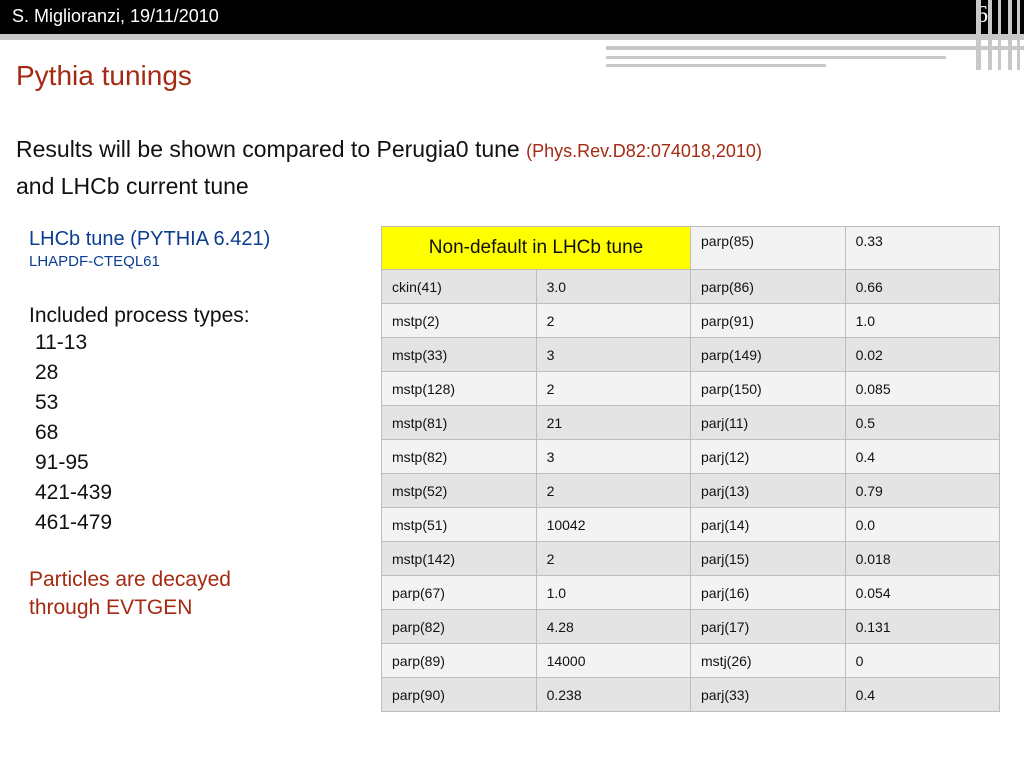 This screenshot has height=768, width=1024. What do you see at coordinates (94, 261) in the screenshot?
I see `pdf-name: LHAPDF-CTEQL61` at bounding box center [94, 261].